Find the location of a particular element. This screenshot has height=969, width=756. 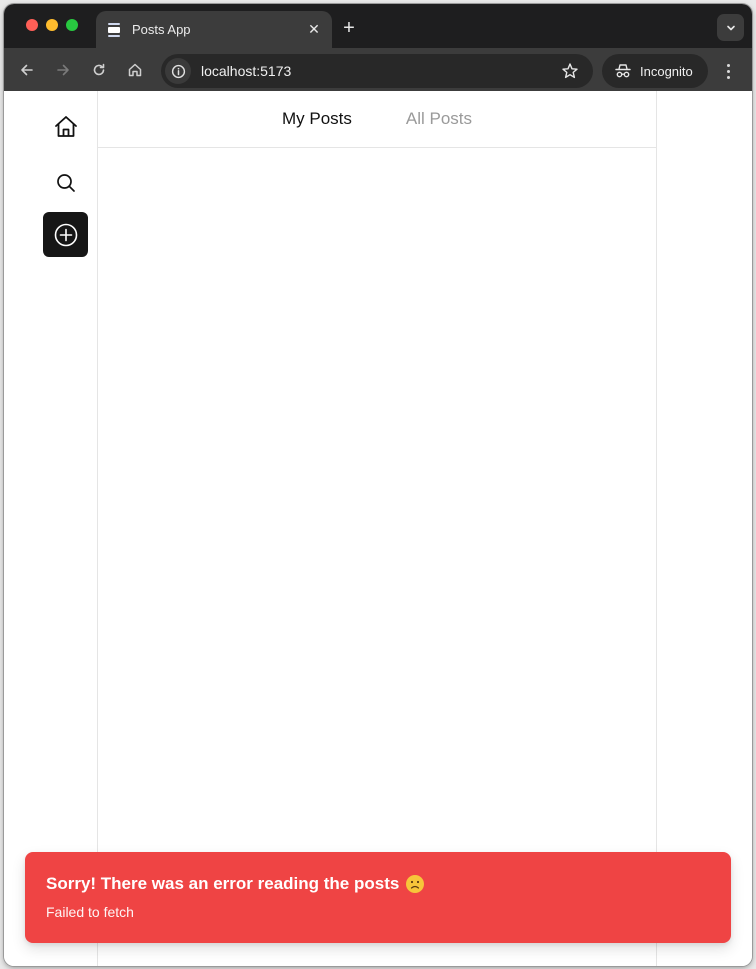

browser-menu-button is located at coordinates (728, 71).